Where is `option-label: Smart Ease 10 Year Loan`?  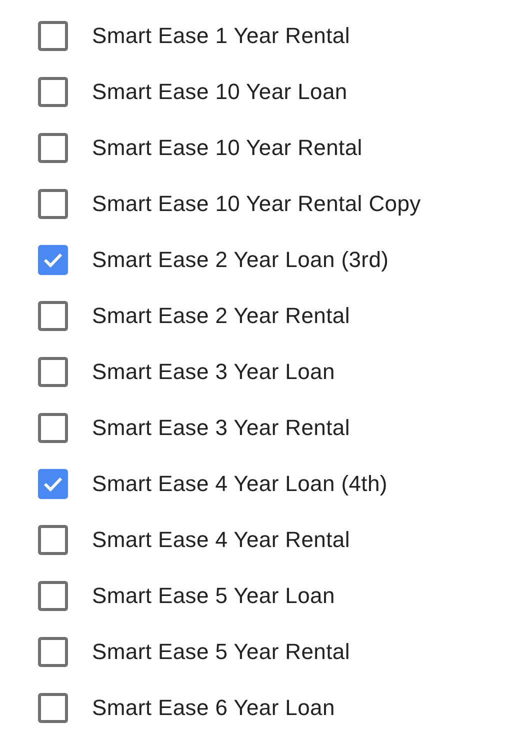 option-label: Smart Ease 10 Year Loan is located at coordinates (220, 92).